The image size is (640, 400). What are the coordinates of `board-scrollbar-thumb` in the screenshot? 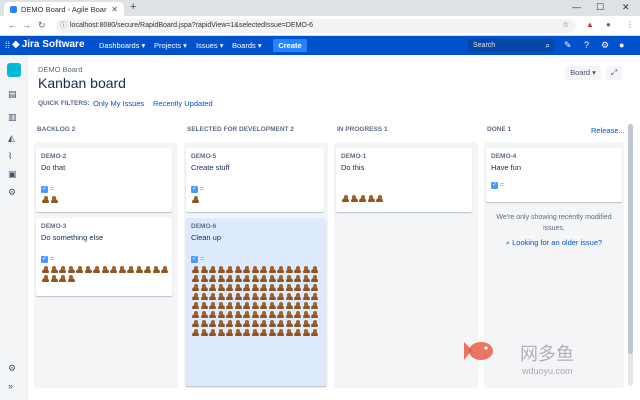 It's located at (630, 239).